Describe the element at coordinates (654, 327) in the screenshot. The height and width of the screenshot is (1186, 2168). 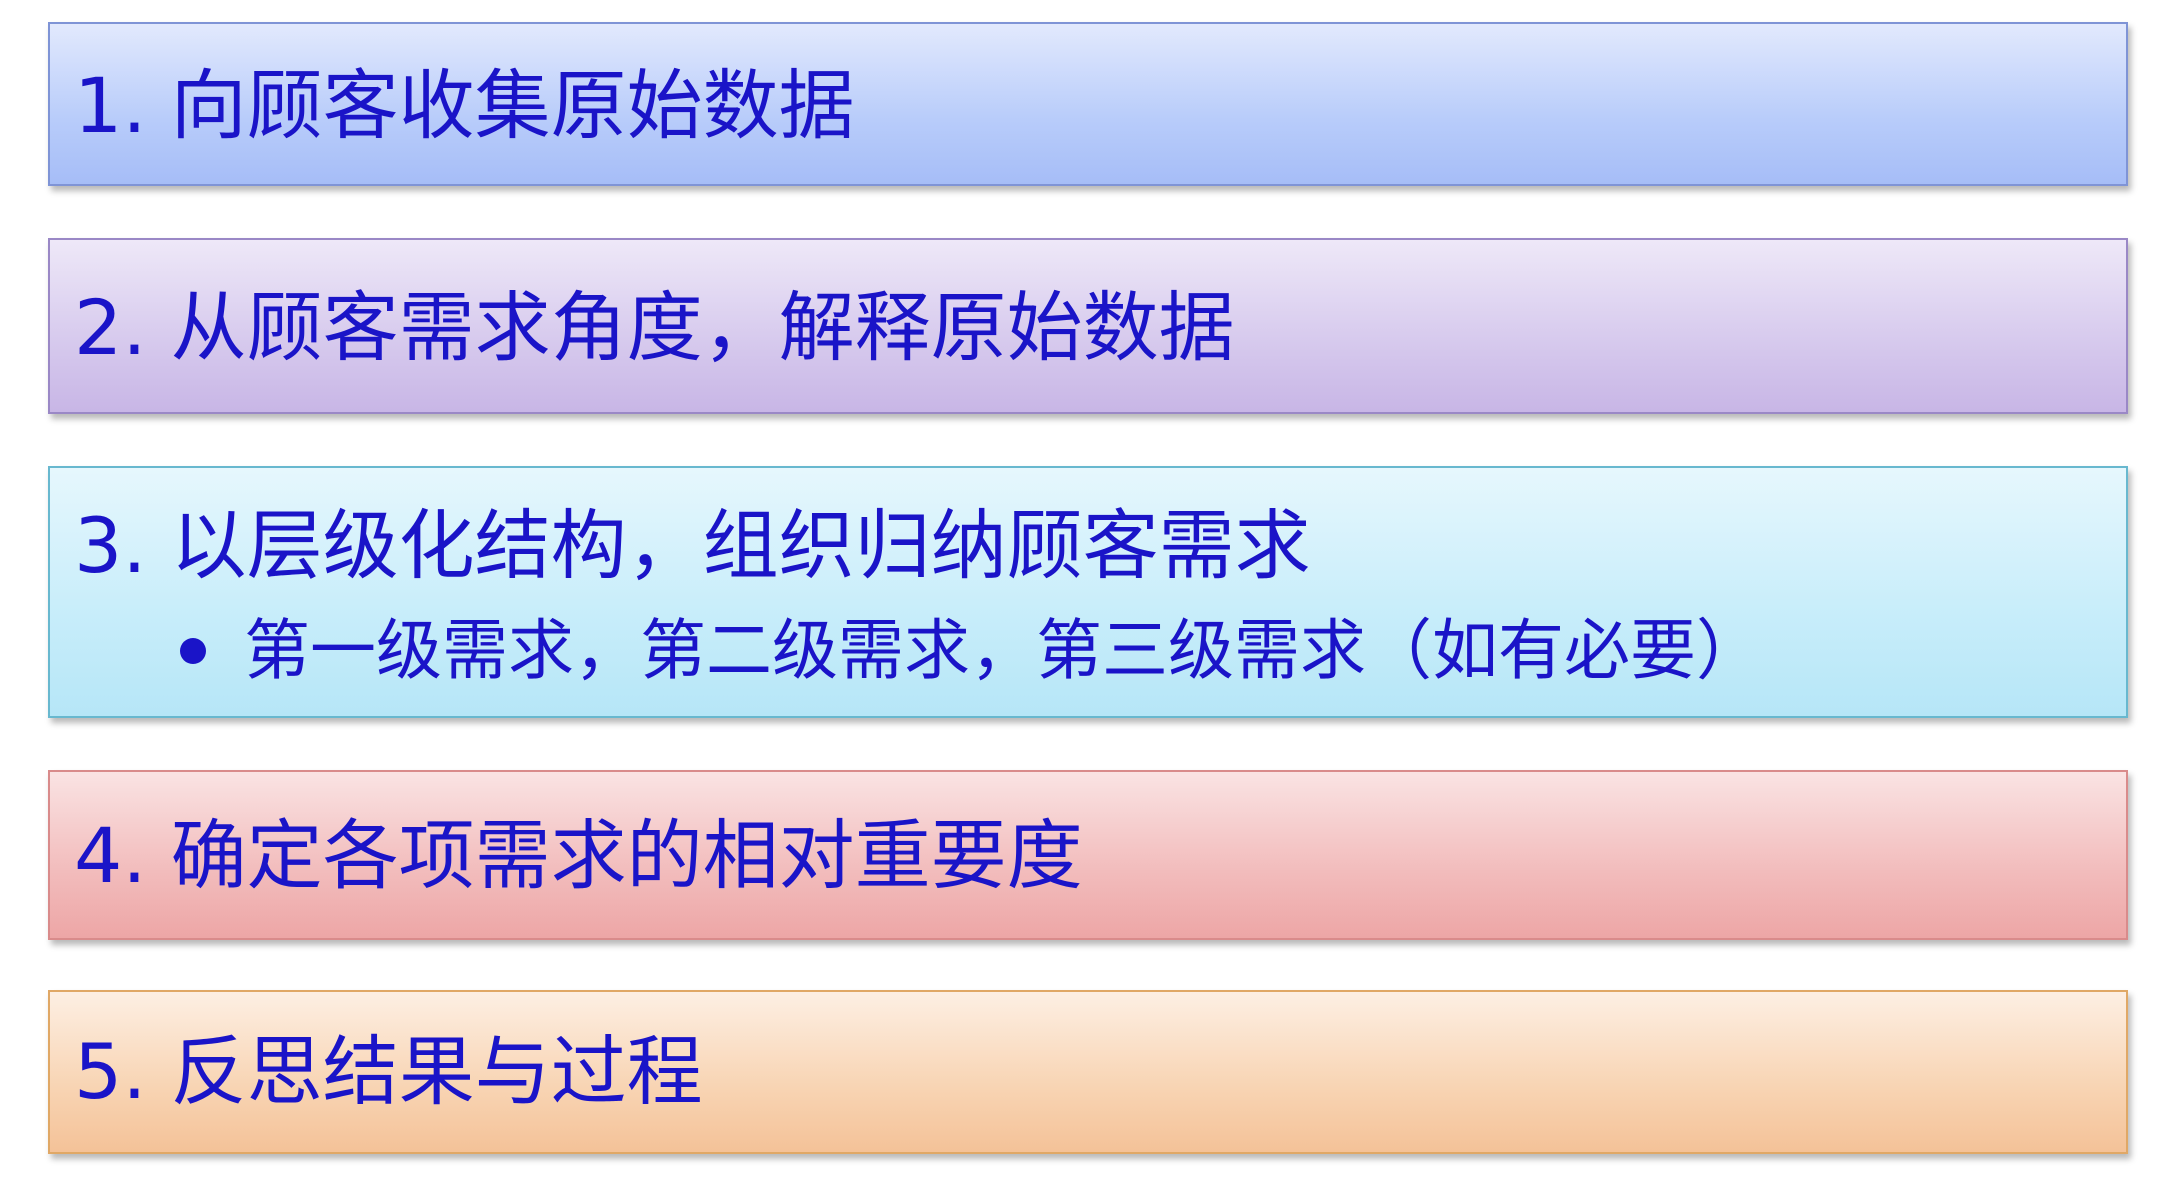
I see `step-2-text: 2. 从顾客需求角度，解释原始数据` at that location.